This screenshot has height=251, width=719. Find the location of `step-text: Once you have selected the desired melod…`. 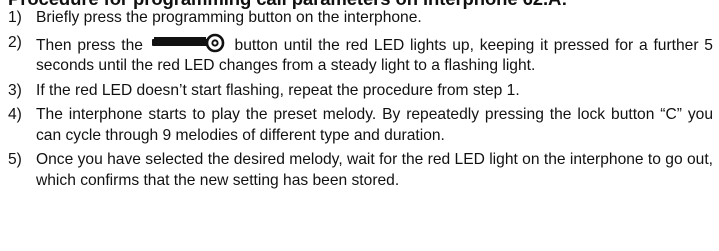

step-text: Once you have selected the desired melod… is located at coordinates (374, 170).